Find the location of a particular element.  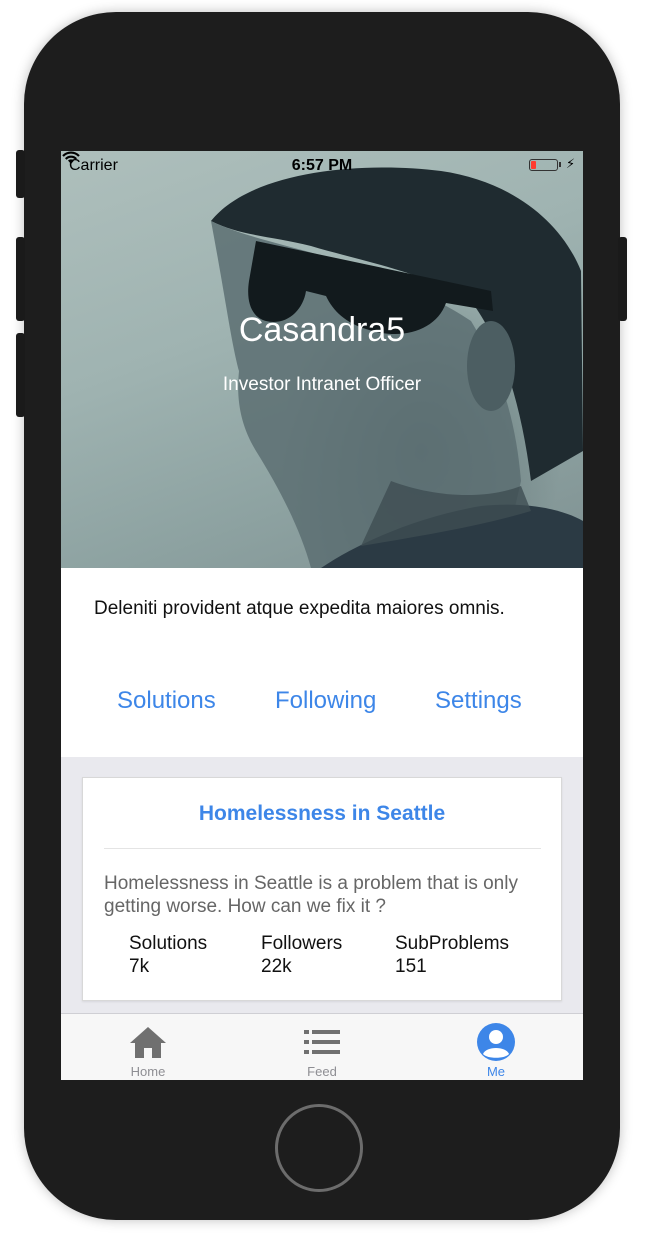

mute-switch is located at coordinates (20, 174).